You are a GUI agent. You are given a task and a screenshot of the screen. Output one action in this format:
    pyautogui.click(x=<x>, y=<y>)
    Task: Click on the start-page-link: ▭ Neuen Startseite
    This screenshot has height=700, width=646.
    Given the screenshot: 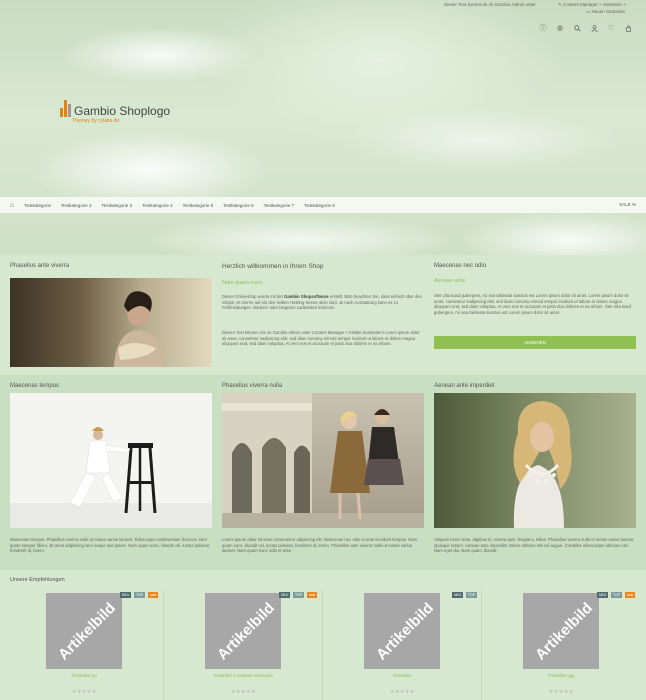 What is the action you would take?
    pyautogui.click(x=605, y=12)
    